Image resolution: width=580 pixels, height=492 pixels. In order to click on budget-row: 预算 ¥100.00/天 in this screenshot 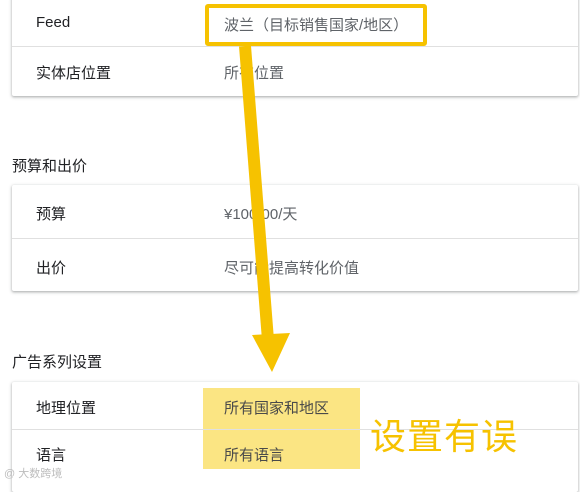, I will do `click(295, 211)`.